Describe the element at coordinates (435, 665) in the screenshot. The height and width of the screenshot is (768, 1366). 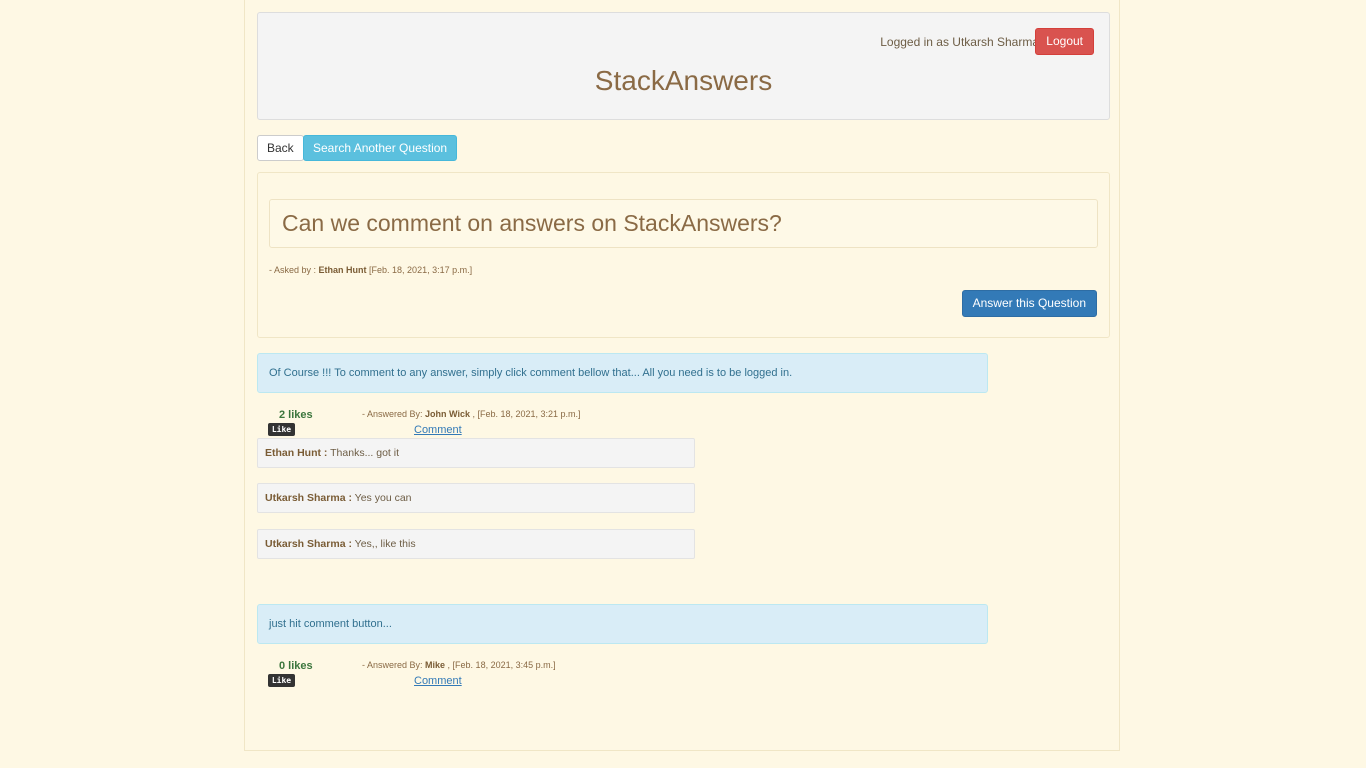
I see `answer-author: Mike` at that location.